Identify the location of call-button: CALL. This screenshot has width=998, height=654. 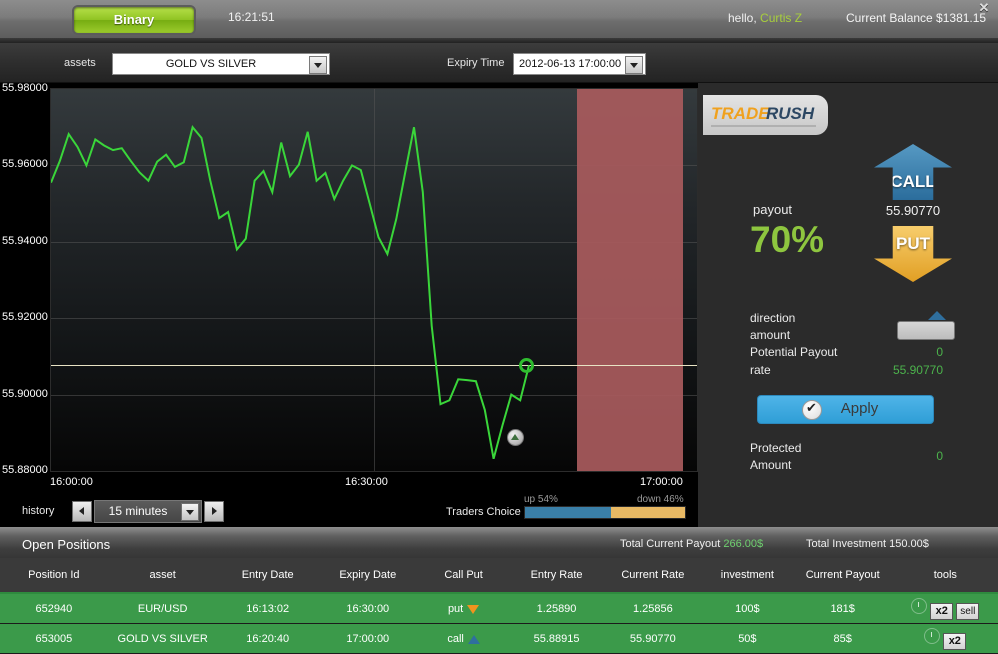
(913, 172).